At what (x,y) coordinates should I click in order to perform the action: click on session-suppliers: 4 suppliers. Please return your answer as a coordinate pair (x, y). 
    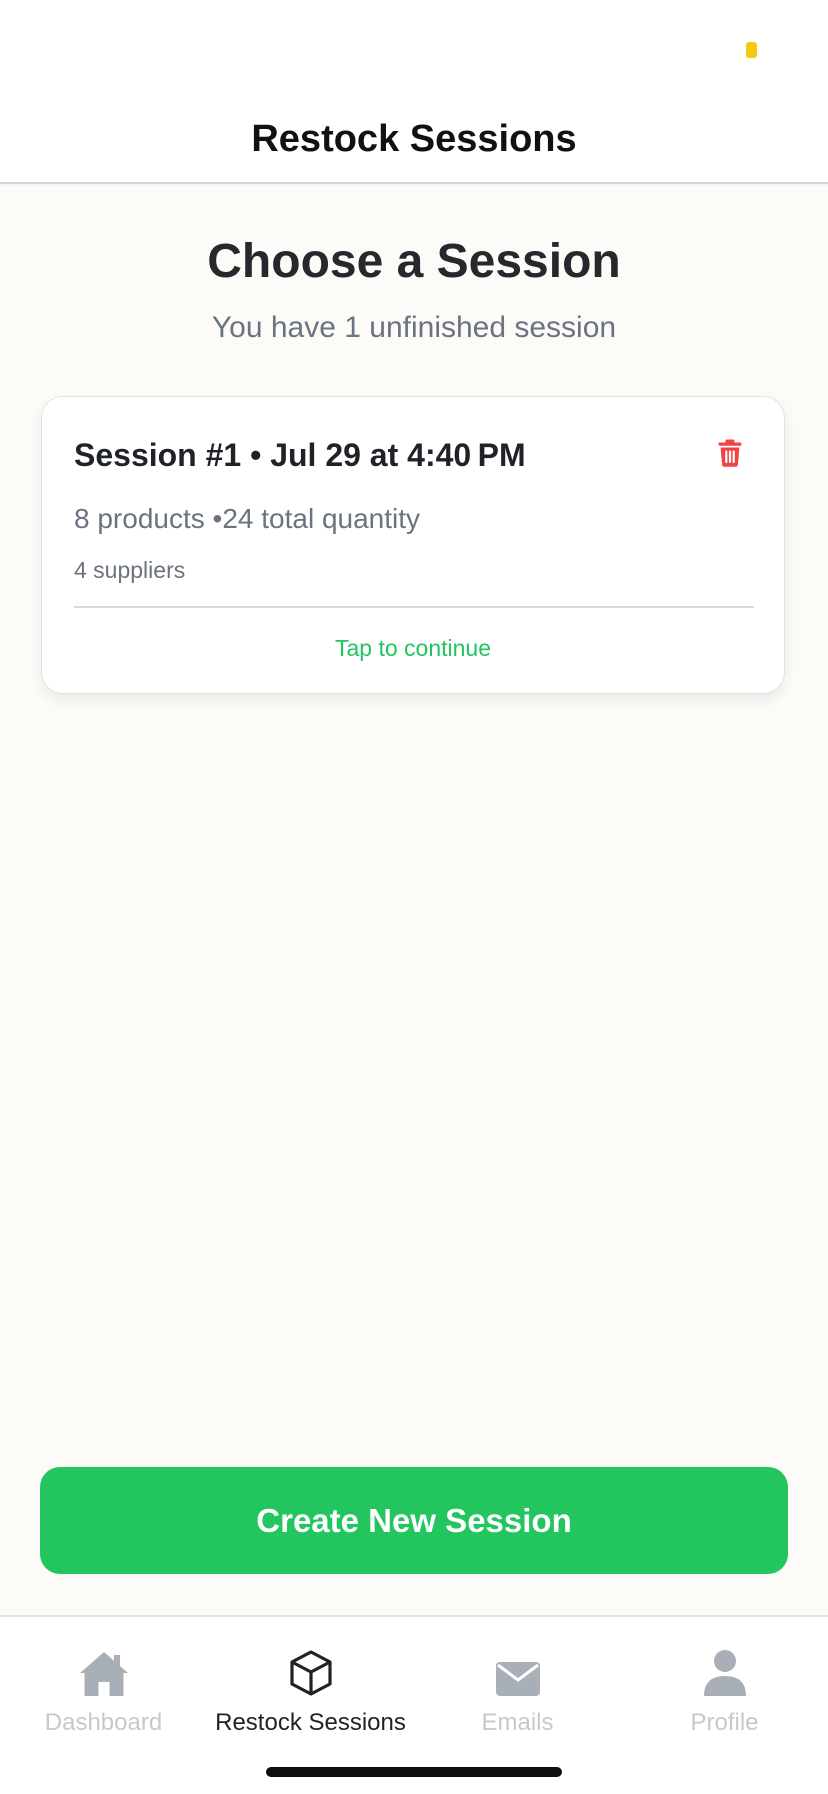
    Looking at the image, I should click on (130, 570).